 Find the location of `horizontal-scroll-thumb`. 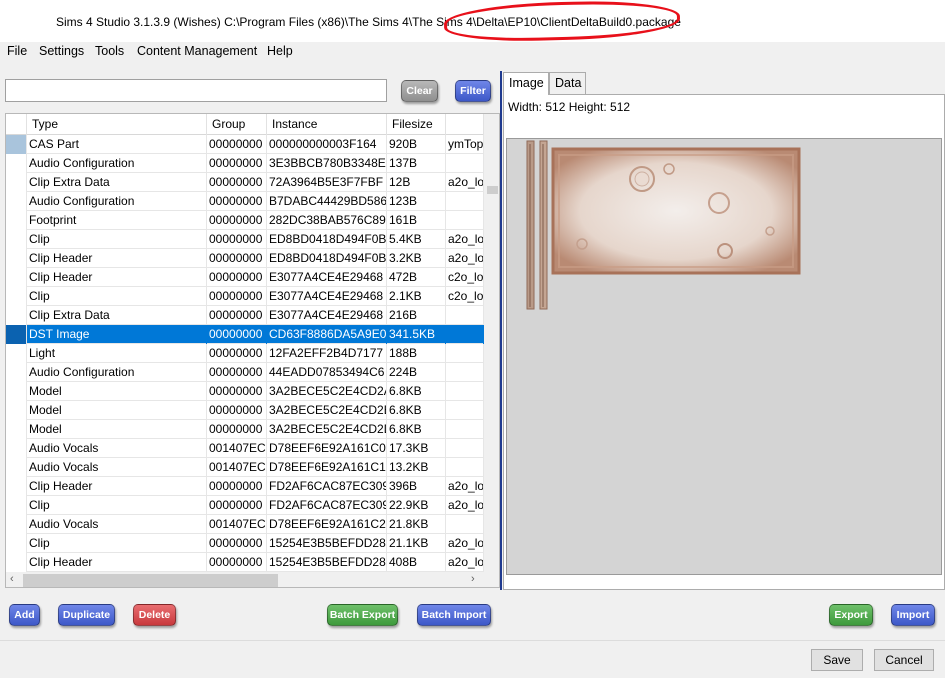

horizontal-scroll-thumb is located at coordinates (150, 580).